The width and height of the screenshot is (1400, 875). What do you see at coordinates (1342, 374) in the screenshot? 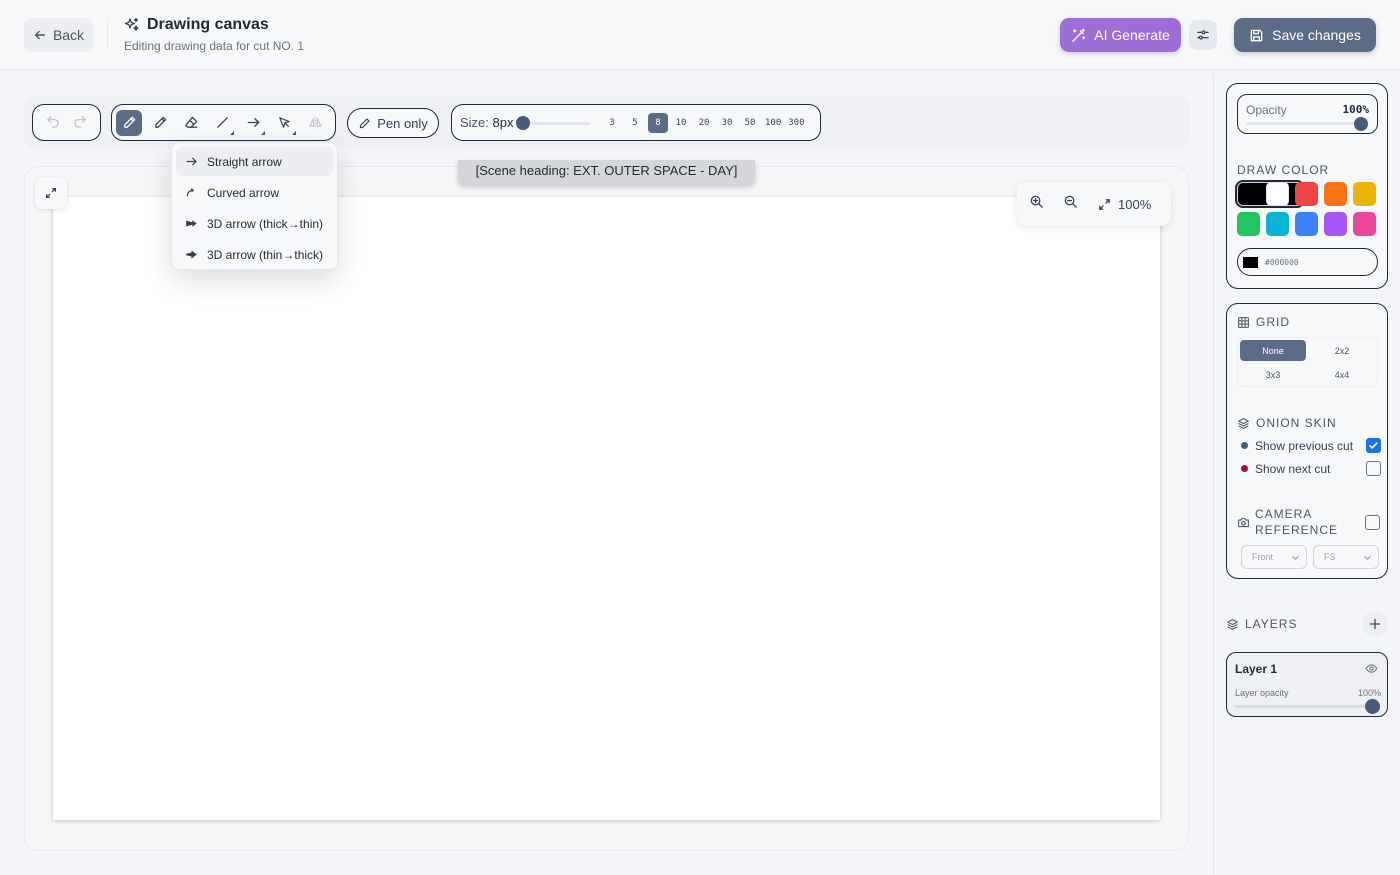
I see `grid-option-4x4: 4x4` at bounding box center [1342, 374].